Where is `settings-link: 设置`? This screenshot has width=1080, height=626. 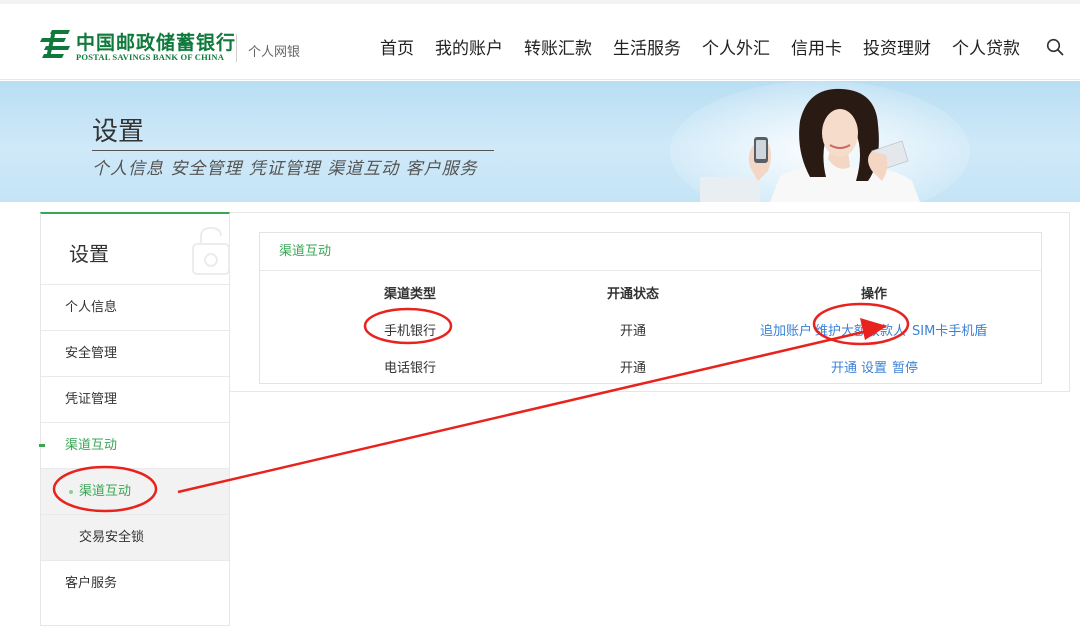 settings-link: 设置 is located at coordinates (874, 366).